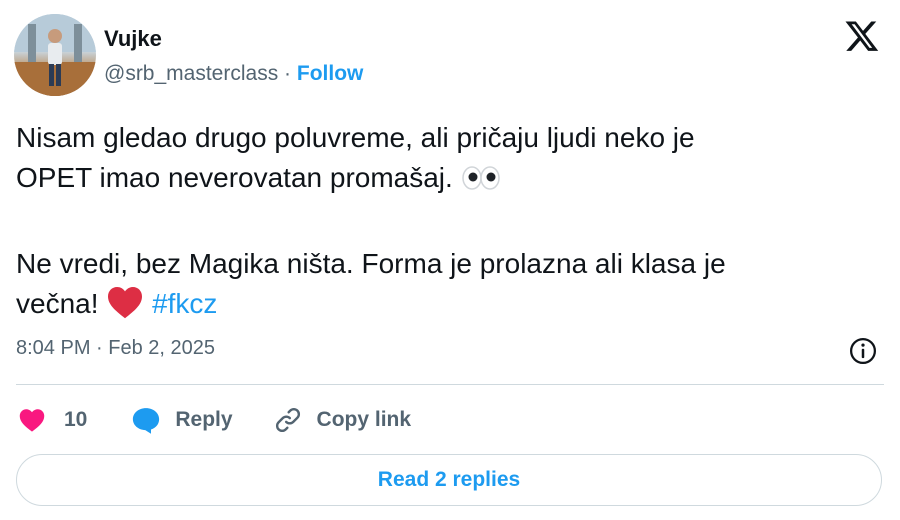  I want to click on tweet-line-with-emoji: večna! #fkcz, so click(446, 307).